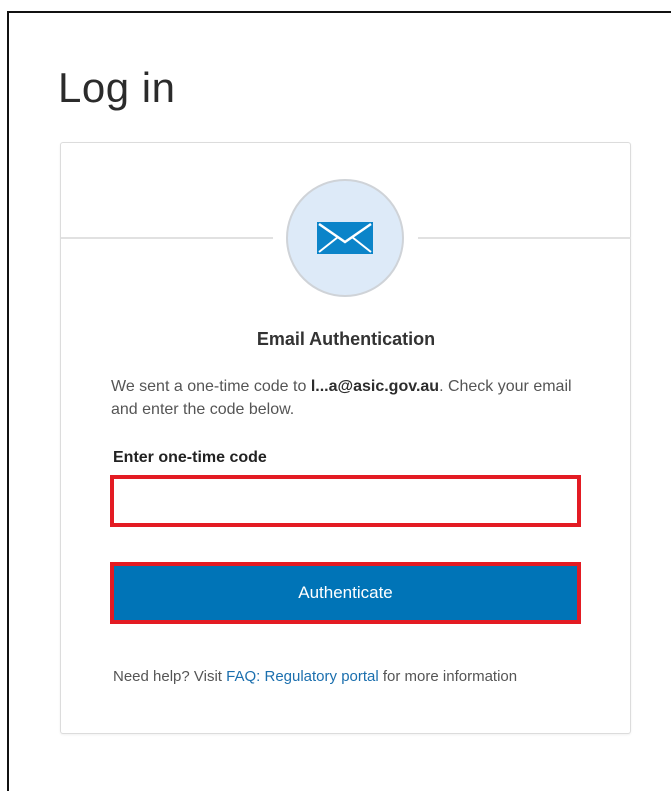 Image resolution: width=671 pixels, height=791 pixels. What do you see at coordinates (190, 457) in the screenshot?
I see `code-label: Enter one-time code` at bounding box center [190, 457].